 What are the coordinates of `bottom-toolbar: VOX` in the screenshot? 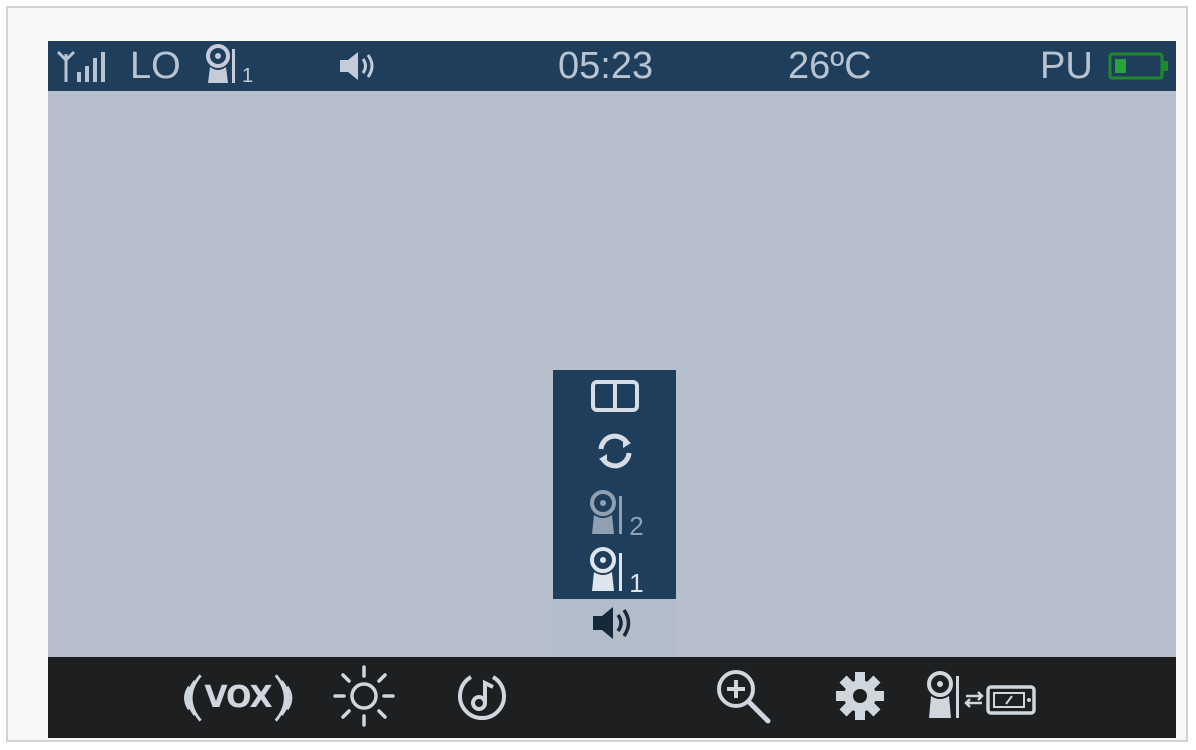 It's located at (612, 697).